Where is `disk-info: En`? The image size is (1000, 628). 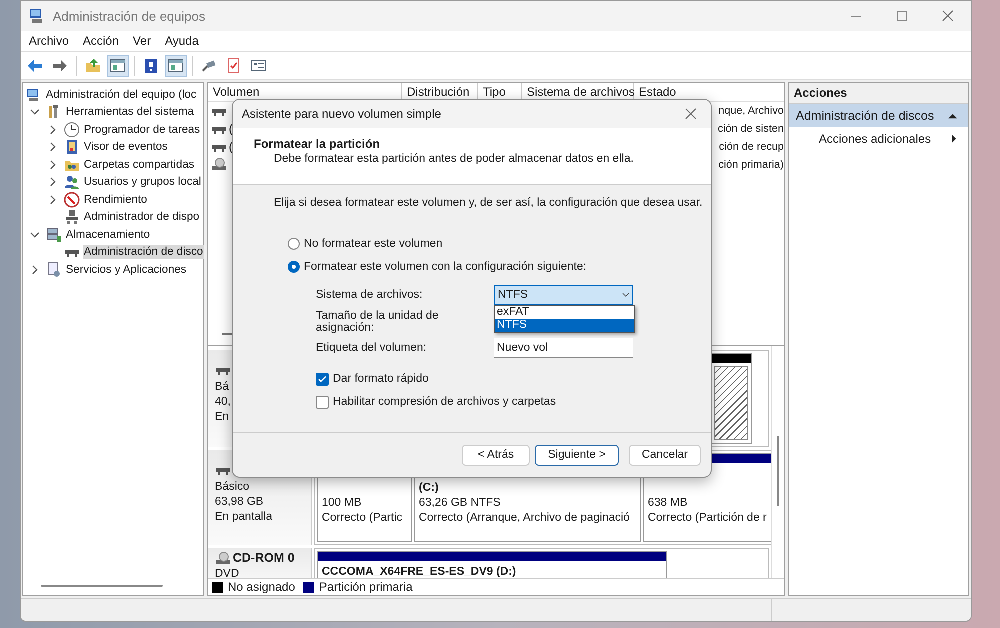 disk-info: En is located at coordinates (222, 417).